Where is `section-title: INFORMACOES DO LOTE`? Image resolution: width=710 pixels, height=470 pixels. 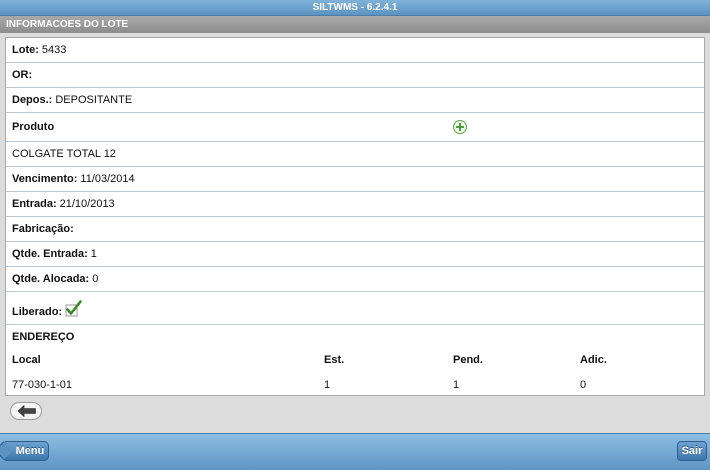
section-title: INFORMACOES DO LOTE is located at coordinates (67, 24).